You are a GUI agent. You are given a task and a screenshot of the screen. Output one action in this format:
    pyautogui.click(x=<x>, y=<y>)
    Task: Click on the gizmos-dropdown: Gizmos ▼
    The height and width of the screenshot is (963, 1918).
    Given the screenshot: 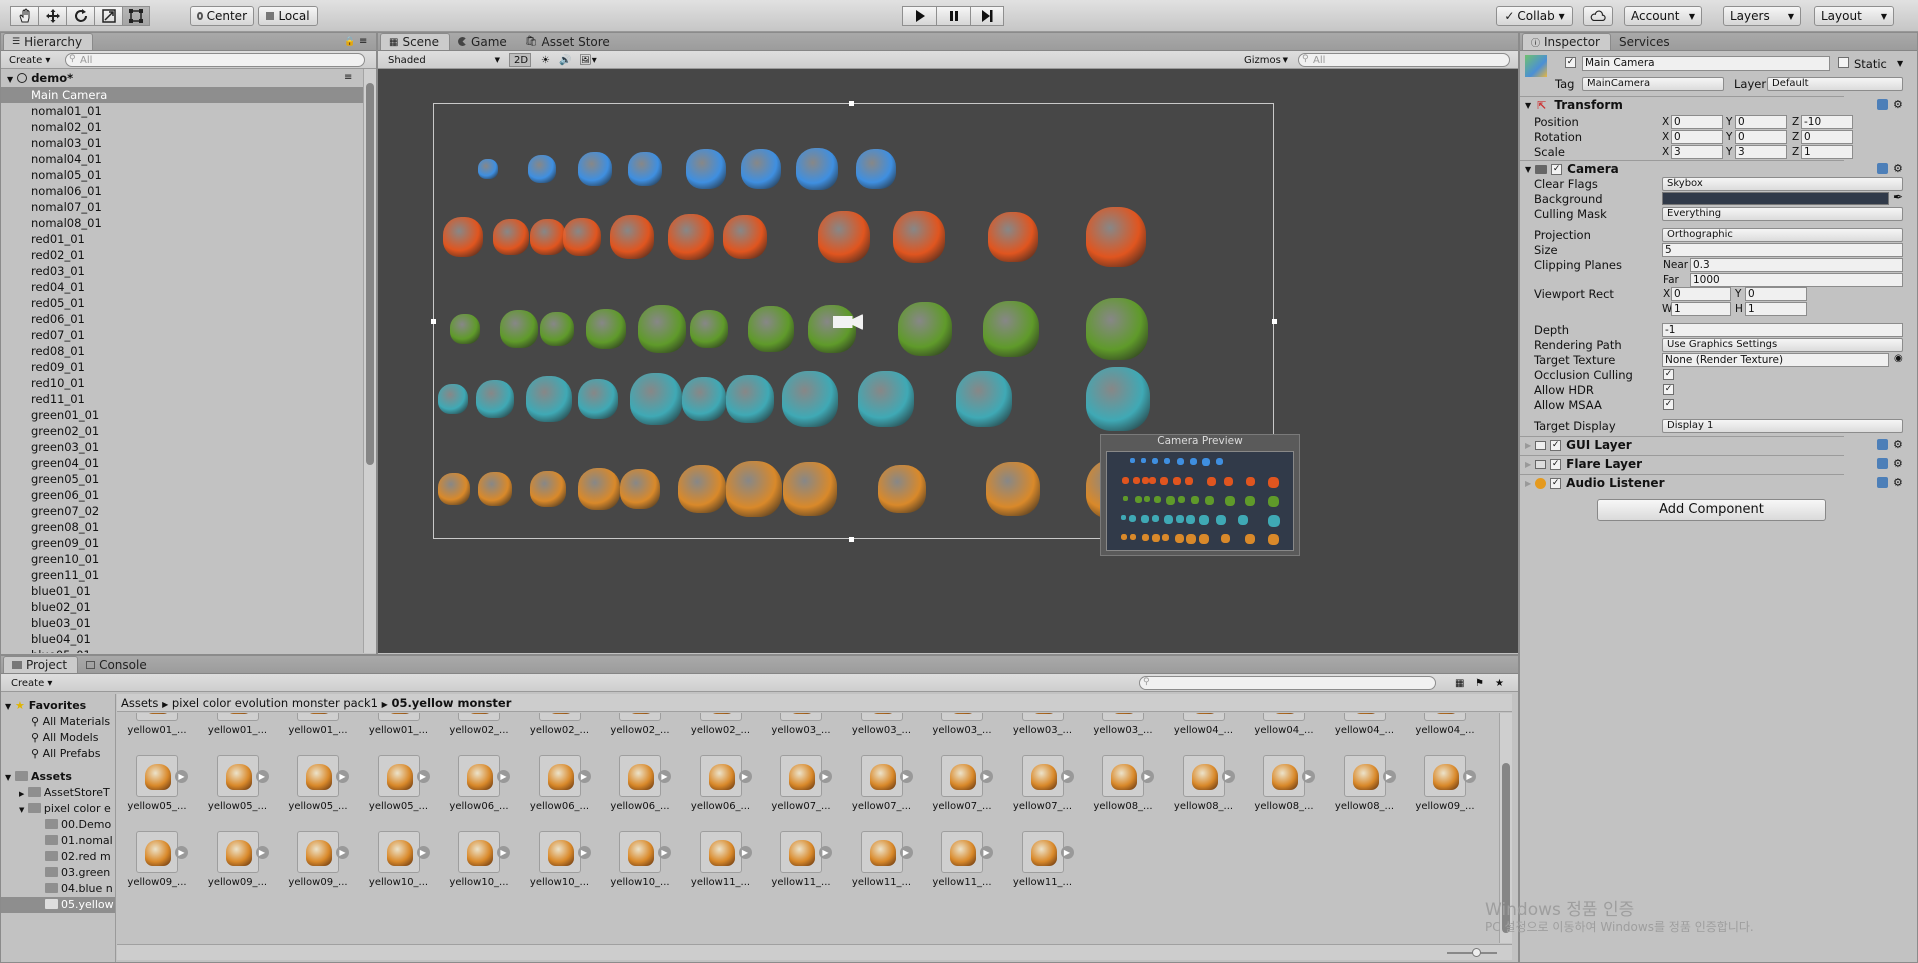 What is the action you would take?
    pyautogui.click(x=1266, y=60)
    